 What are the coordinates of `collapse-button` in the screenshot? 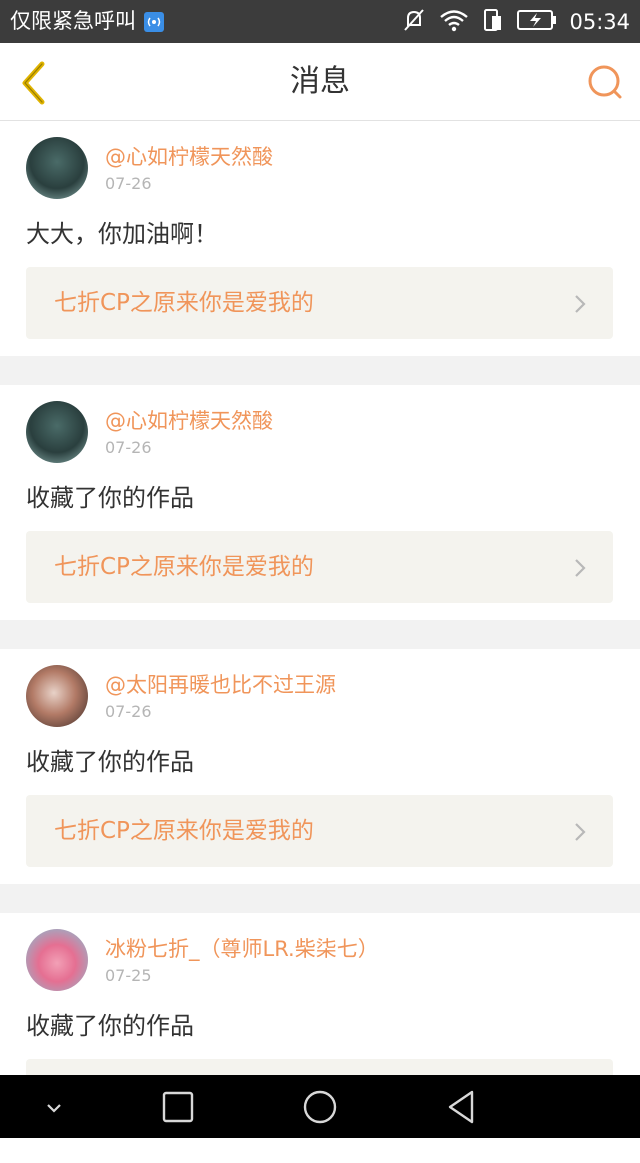 It's located at (54, 1107).